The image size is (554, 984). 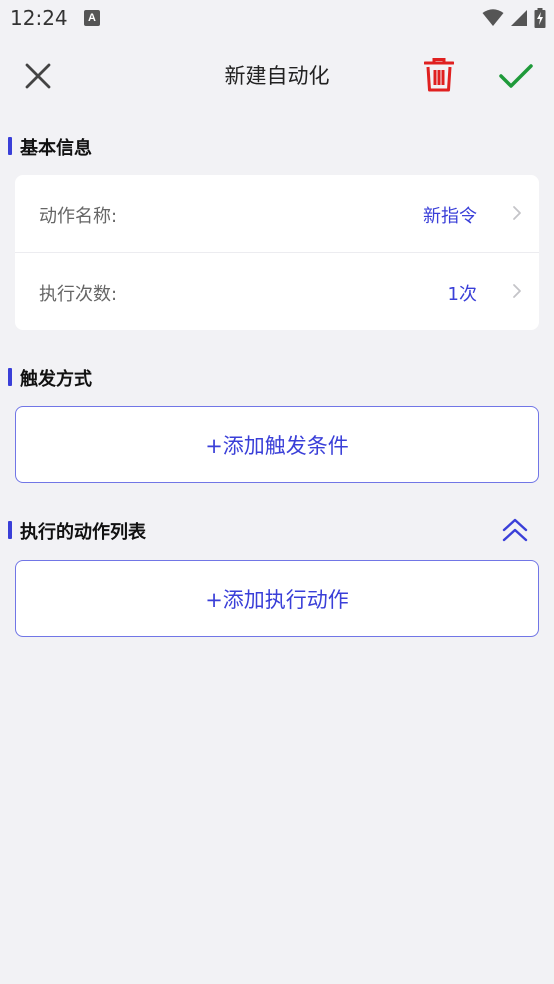 I want to click on basic-info-header: 基本信息, so click(x=277, y=147).